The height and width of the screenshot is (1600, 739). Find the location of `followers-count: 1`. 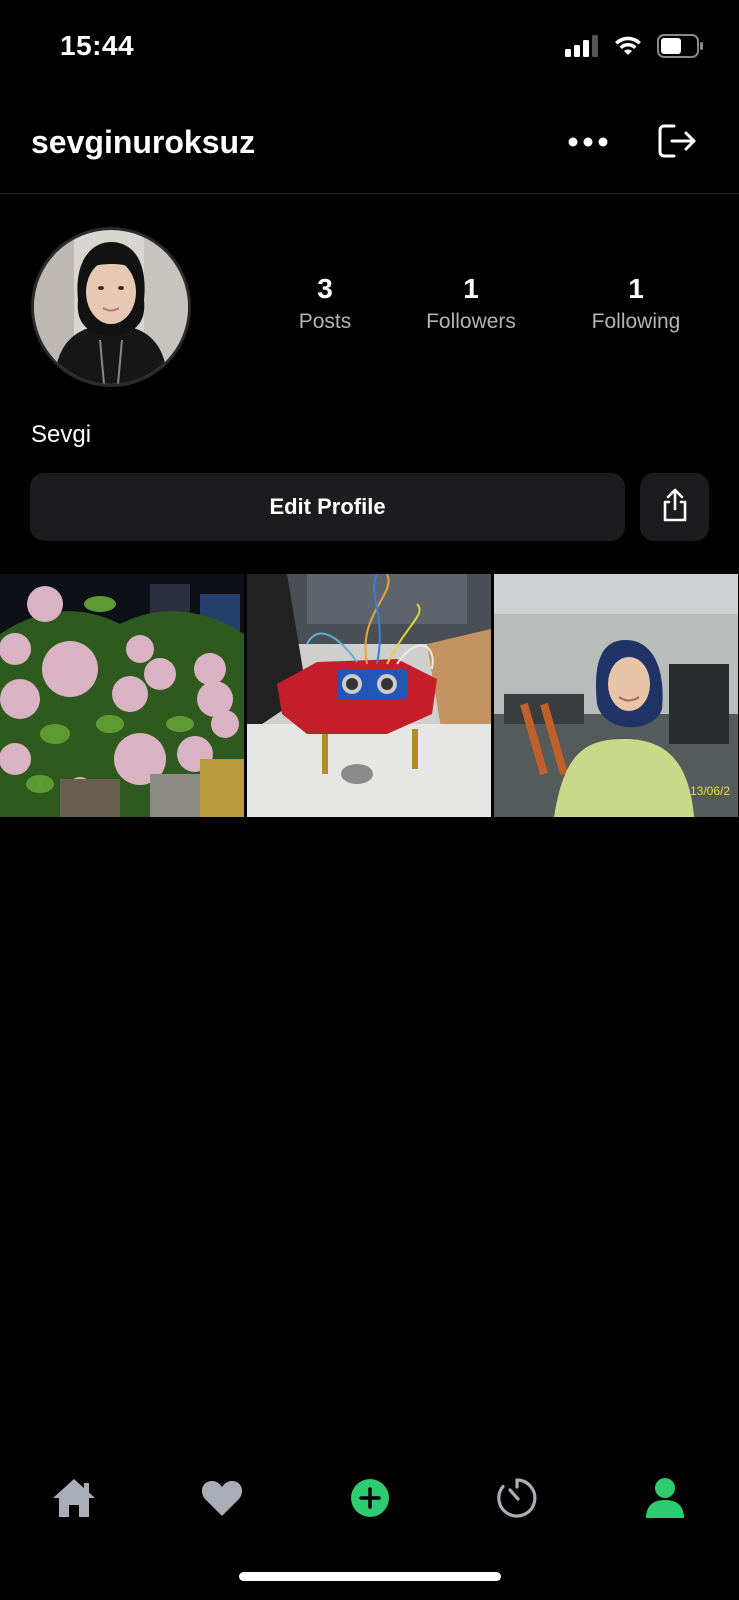

followers-count: 1 is located at coordinates (471, 288).